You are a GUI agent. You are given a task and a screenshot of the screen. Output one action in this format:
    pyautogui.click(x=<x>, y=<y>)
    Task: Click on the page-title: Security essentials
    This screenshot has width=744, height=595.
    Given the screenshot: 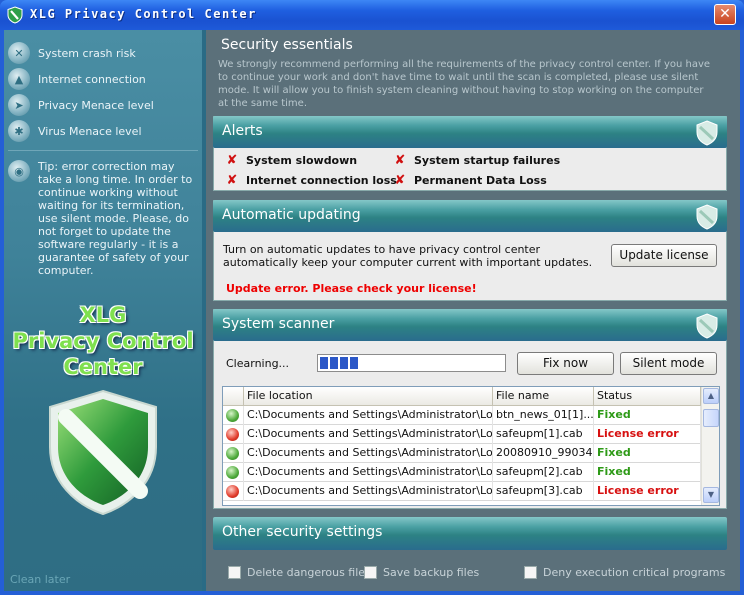 What is the action you would take?
    pyautogui.click(x=287, y=45)
    